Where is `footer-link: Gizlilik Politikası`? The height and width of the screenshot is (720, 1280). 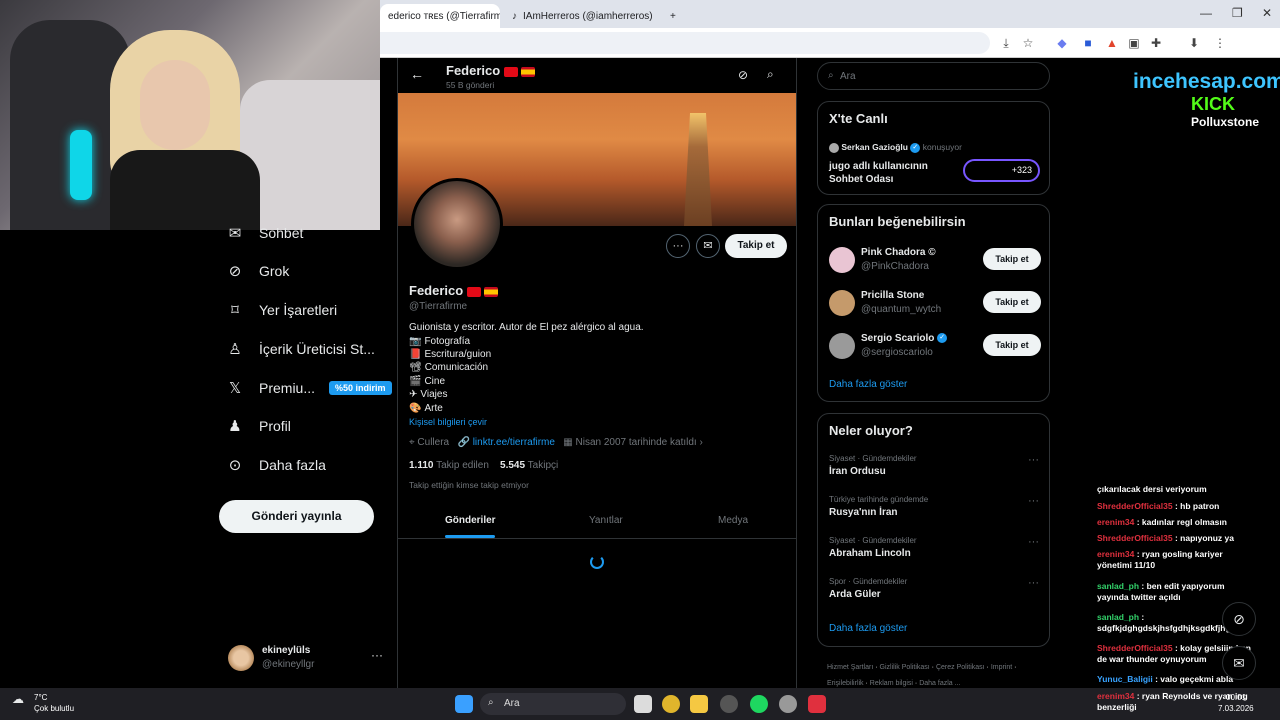 footer-link: Gizlilik Politikası is located at coordinates (905, 667).